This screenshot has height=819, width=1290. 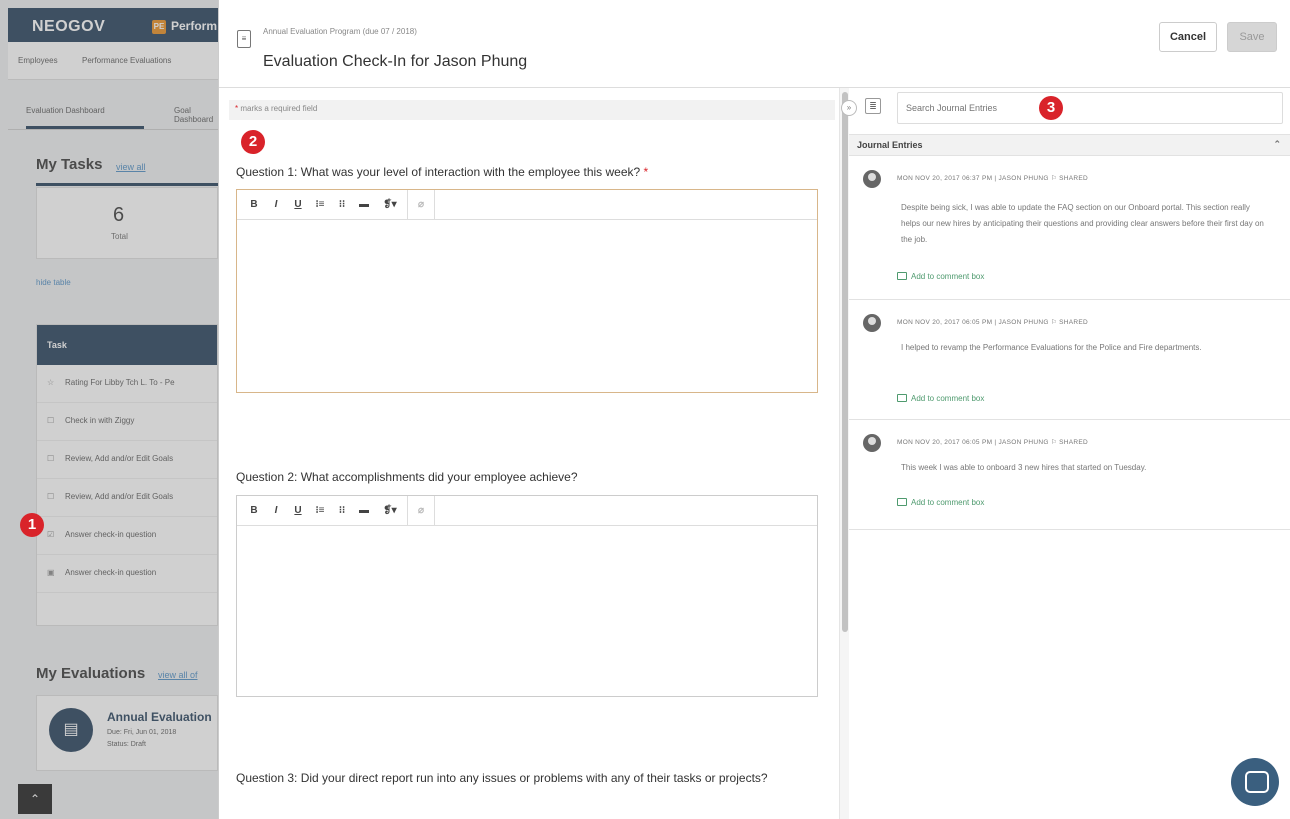 I want to click on annotation-badge-2: 2, so click(x=253, y=142).